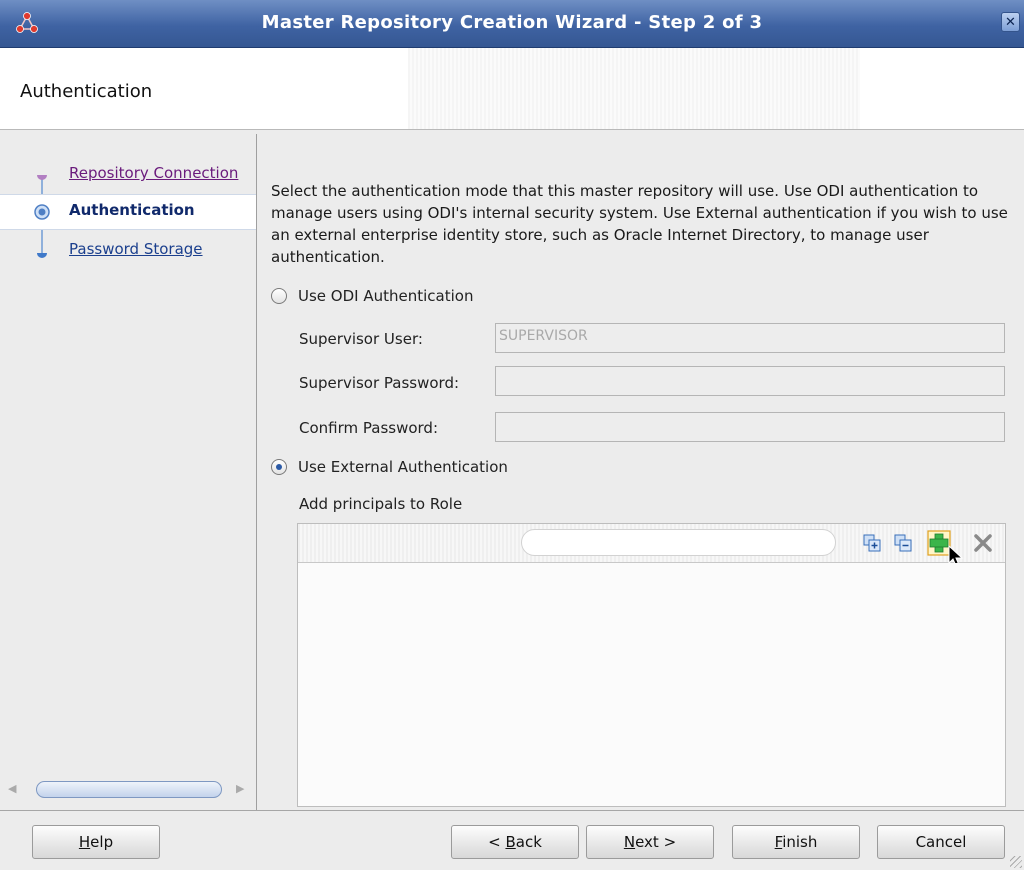  I want to click on nav-item-authentication: Authentication, so click(128, 212).